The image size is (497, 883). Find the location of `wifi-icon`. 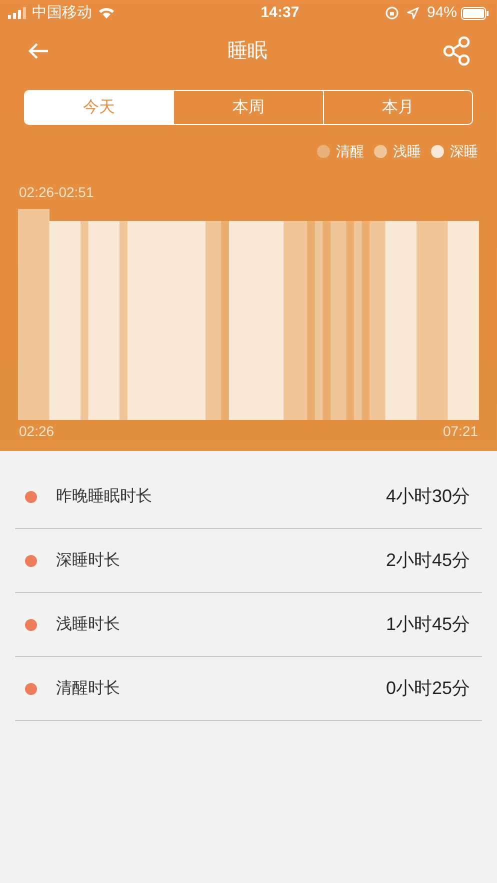

wifi-icon is located at coordinates (106, 13).